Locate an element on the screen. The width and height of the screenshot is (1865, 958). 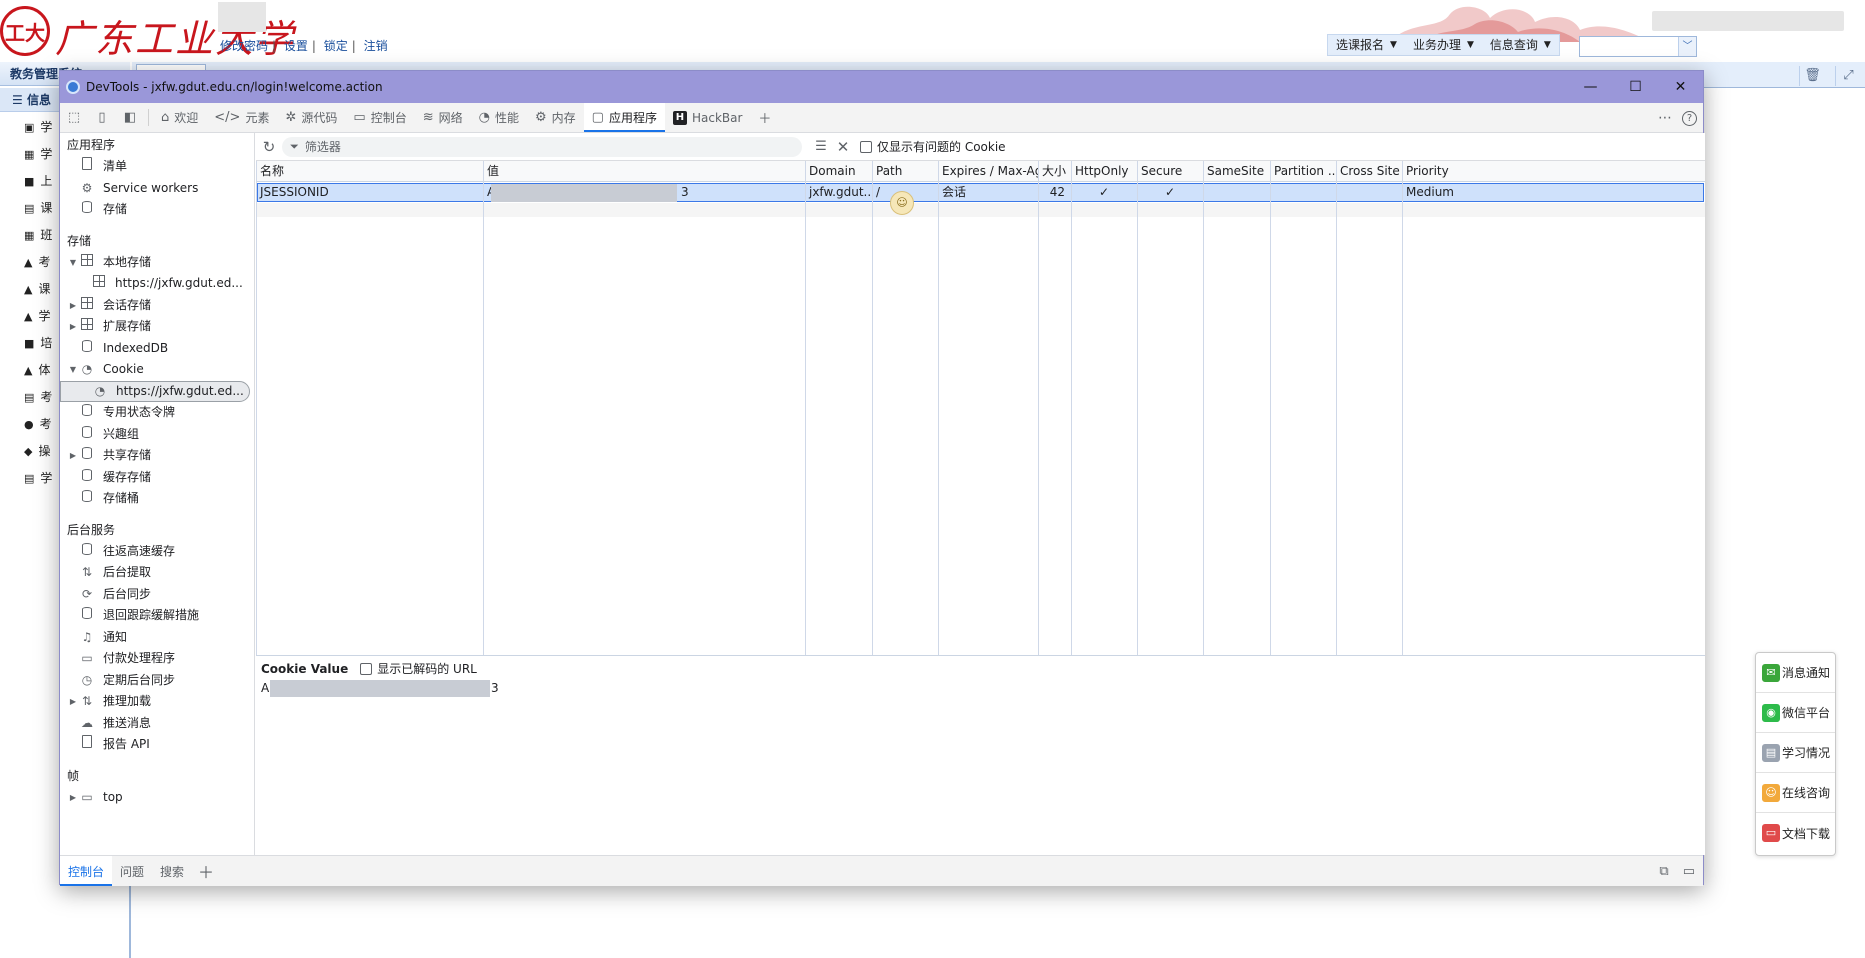
dock-to-bottom-icon: ⧉ is located at coordinates (1663, 871).